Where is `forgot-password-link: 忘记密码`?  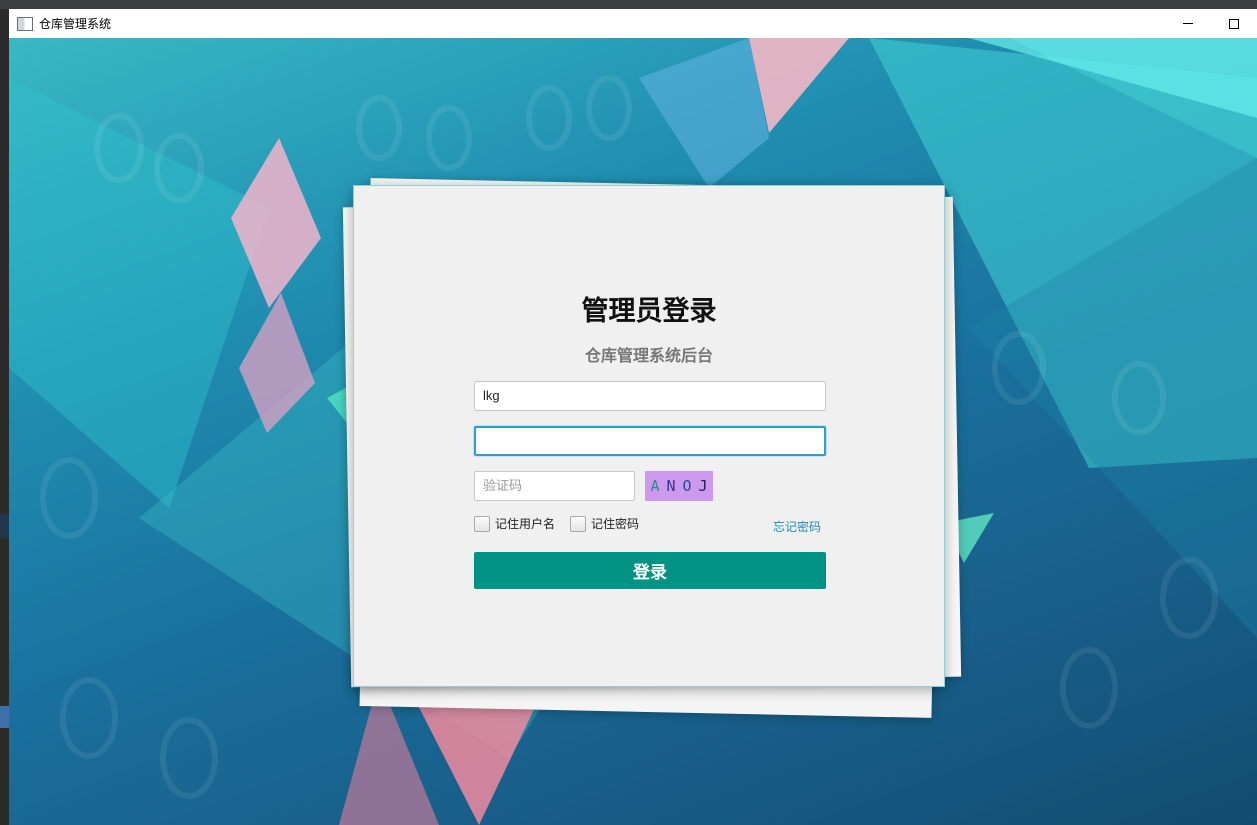 forgot-password-link: 忘记密码 is located at coordinates (797, 526).